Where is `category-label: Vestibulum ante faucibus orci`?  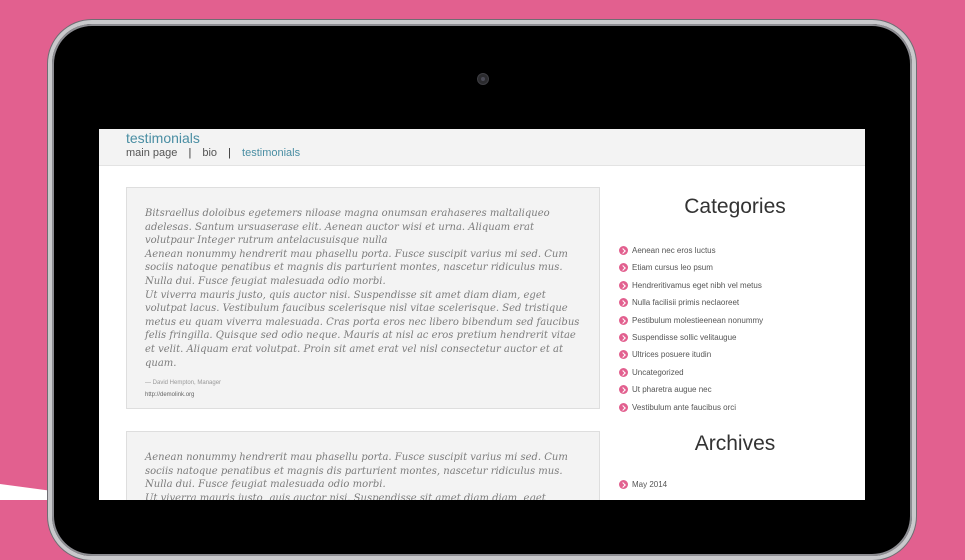 category-label: Vestibulum ante faucibus orci is located at coordinates (684, 407).